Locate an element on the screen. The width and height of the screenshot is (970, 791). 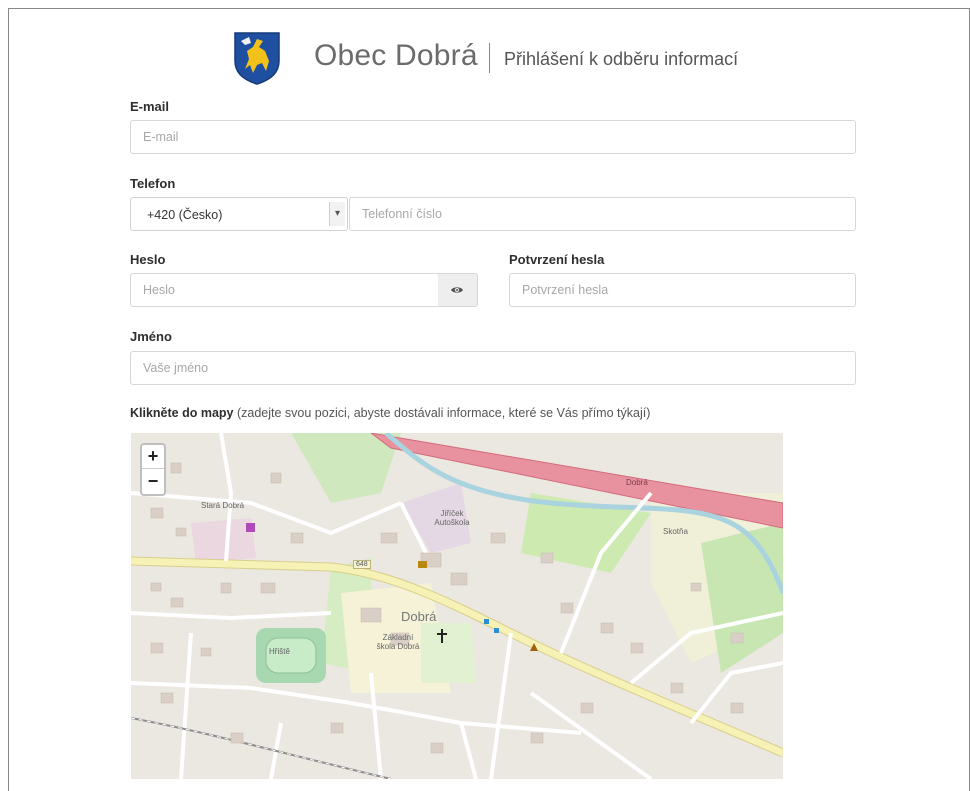
phone-input is located at coordinates (602, 214).